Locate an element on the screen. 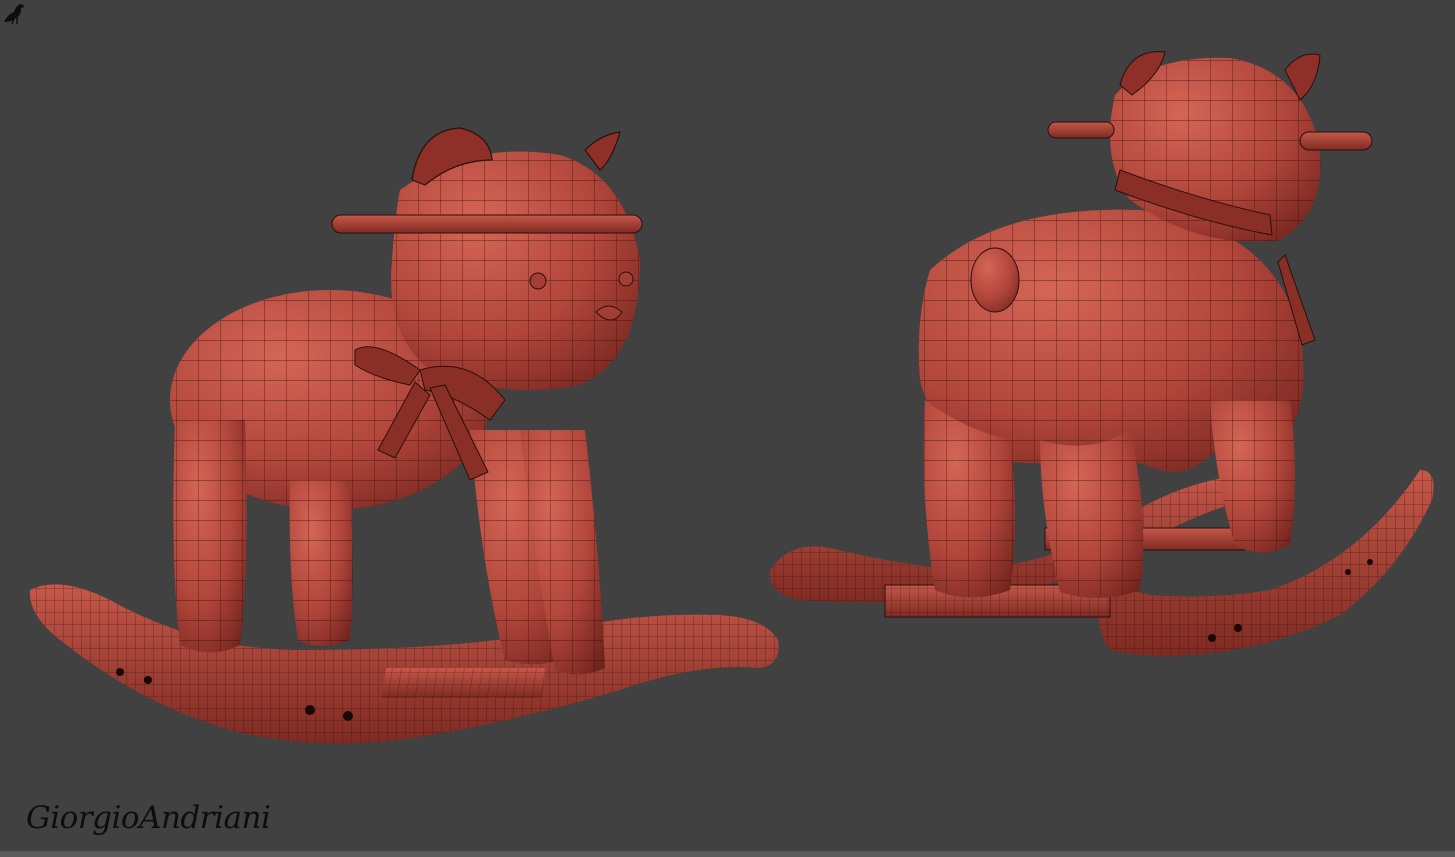  bottom-edge-strip is located at coordinates (727, 854).